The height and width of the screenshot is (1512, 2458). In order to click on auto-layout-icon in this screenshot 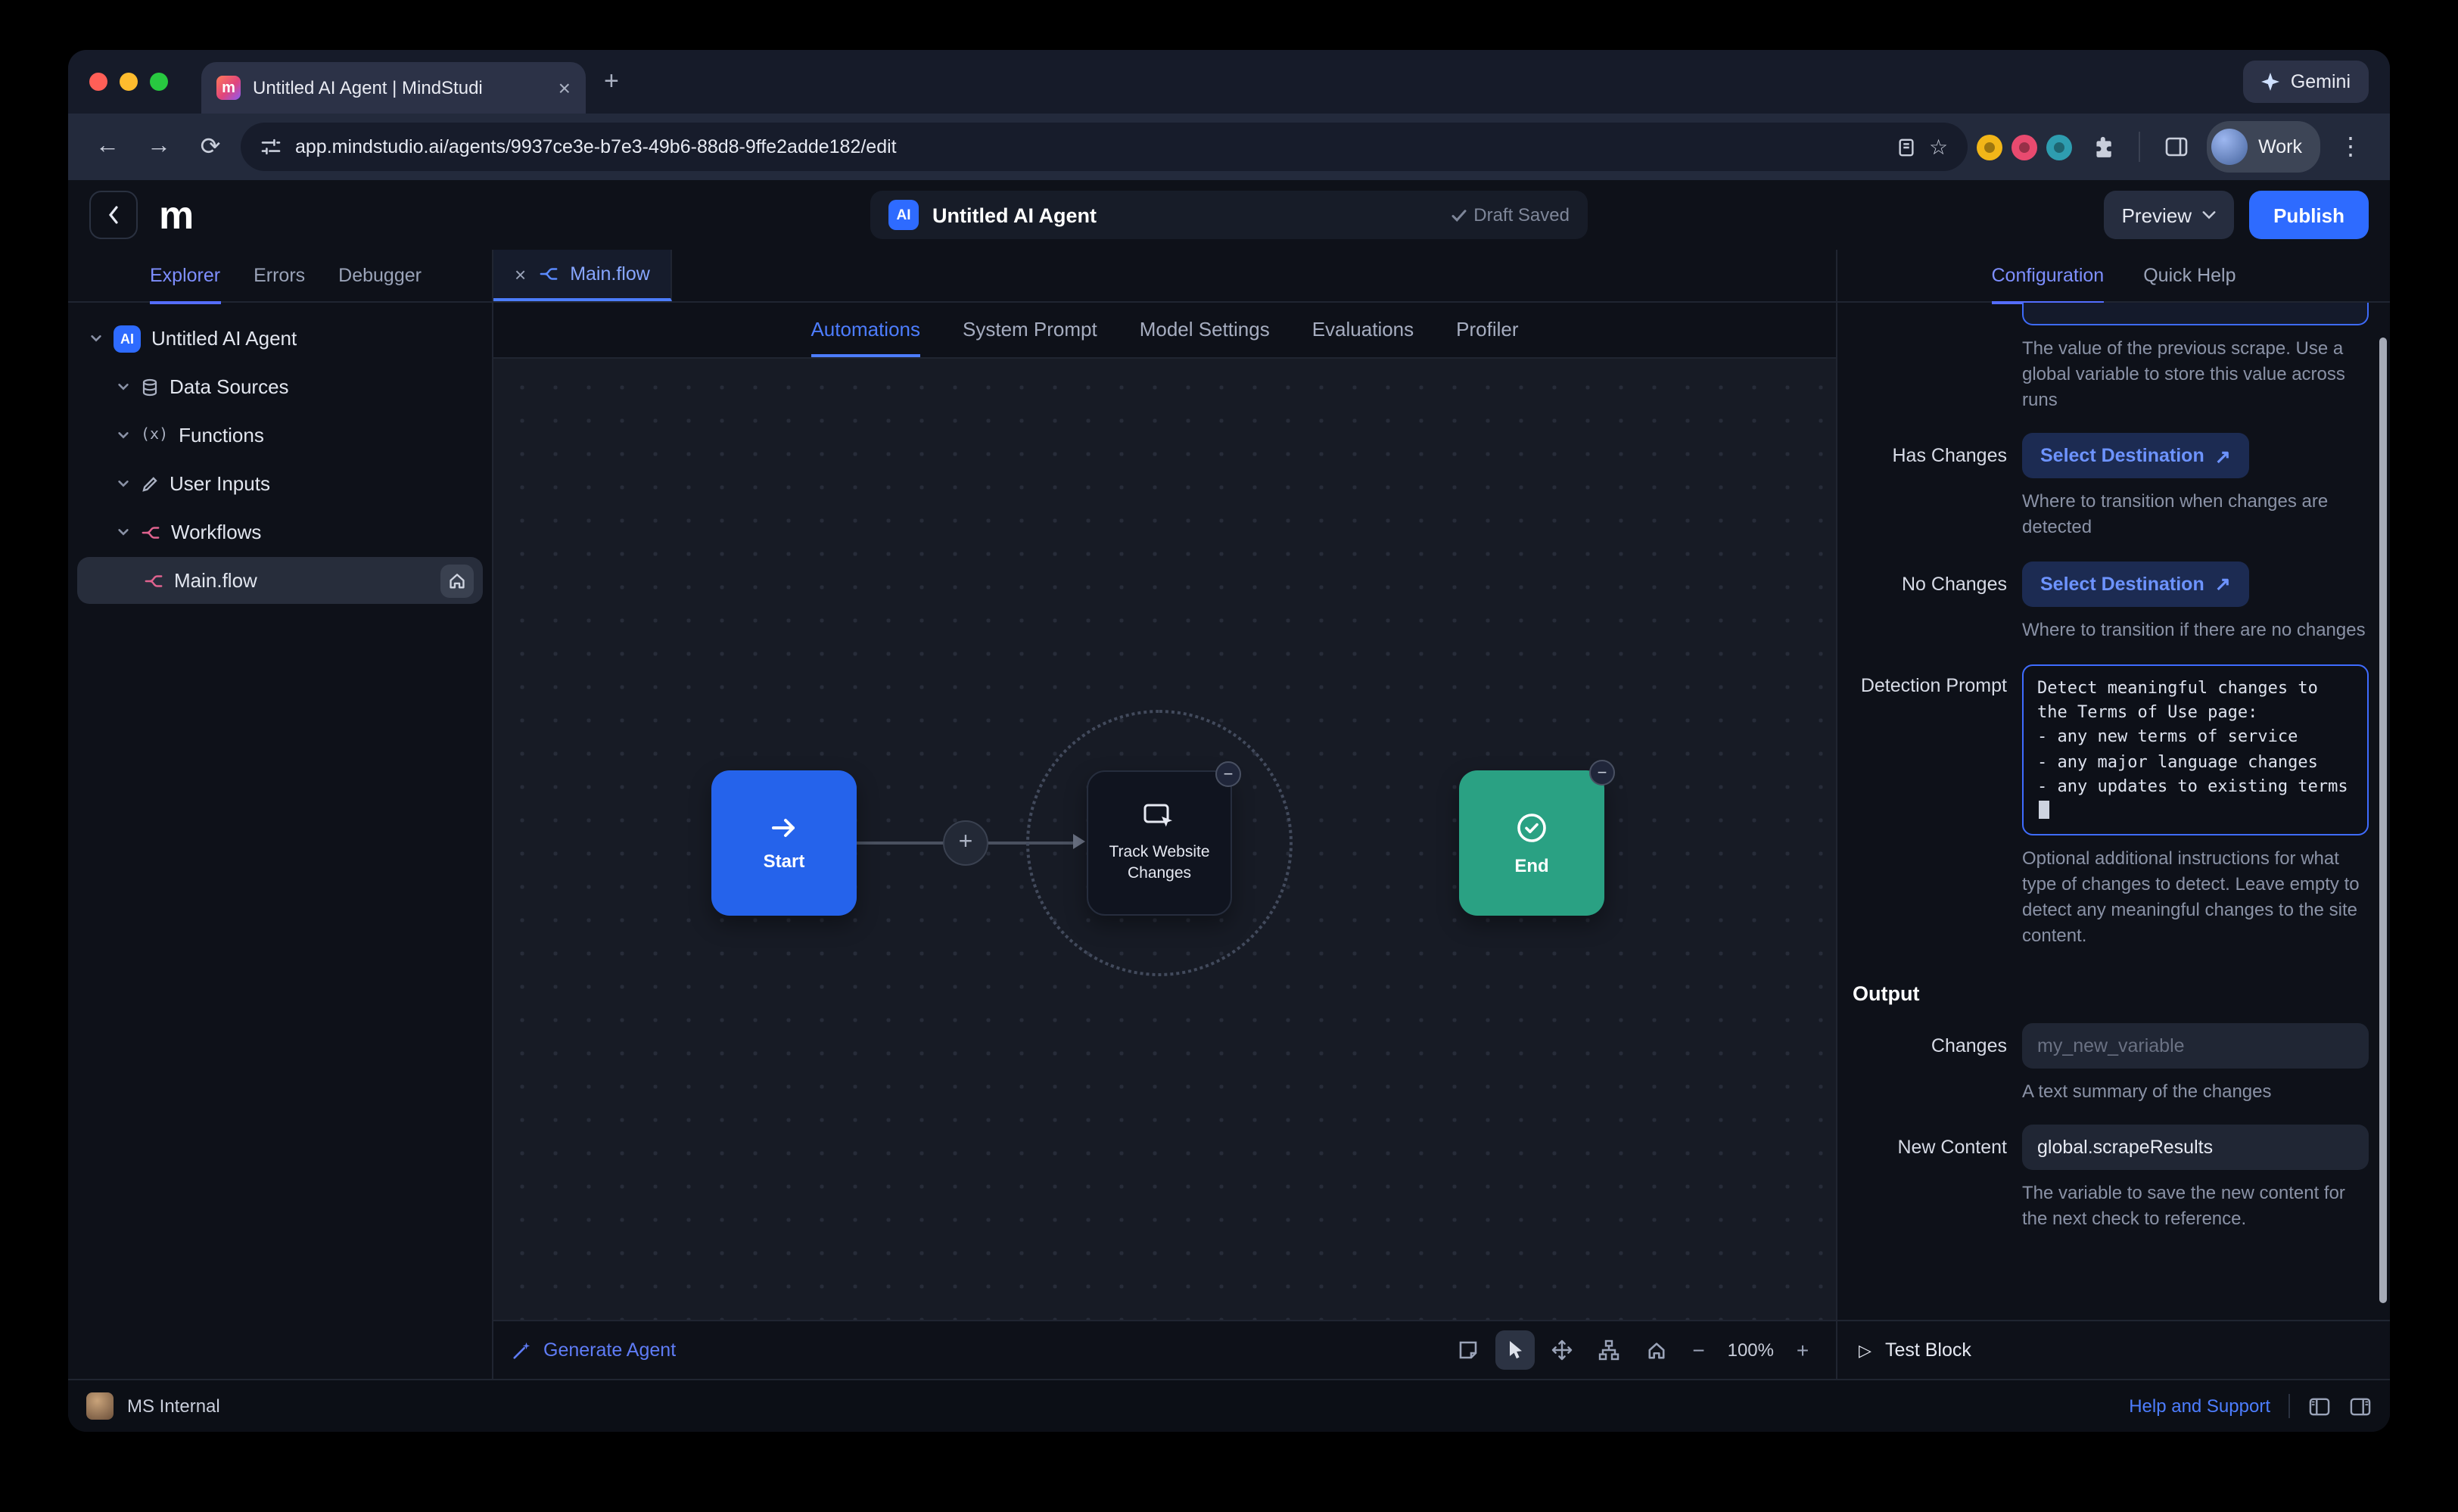, I will do `click(1610, 1350)`.